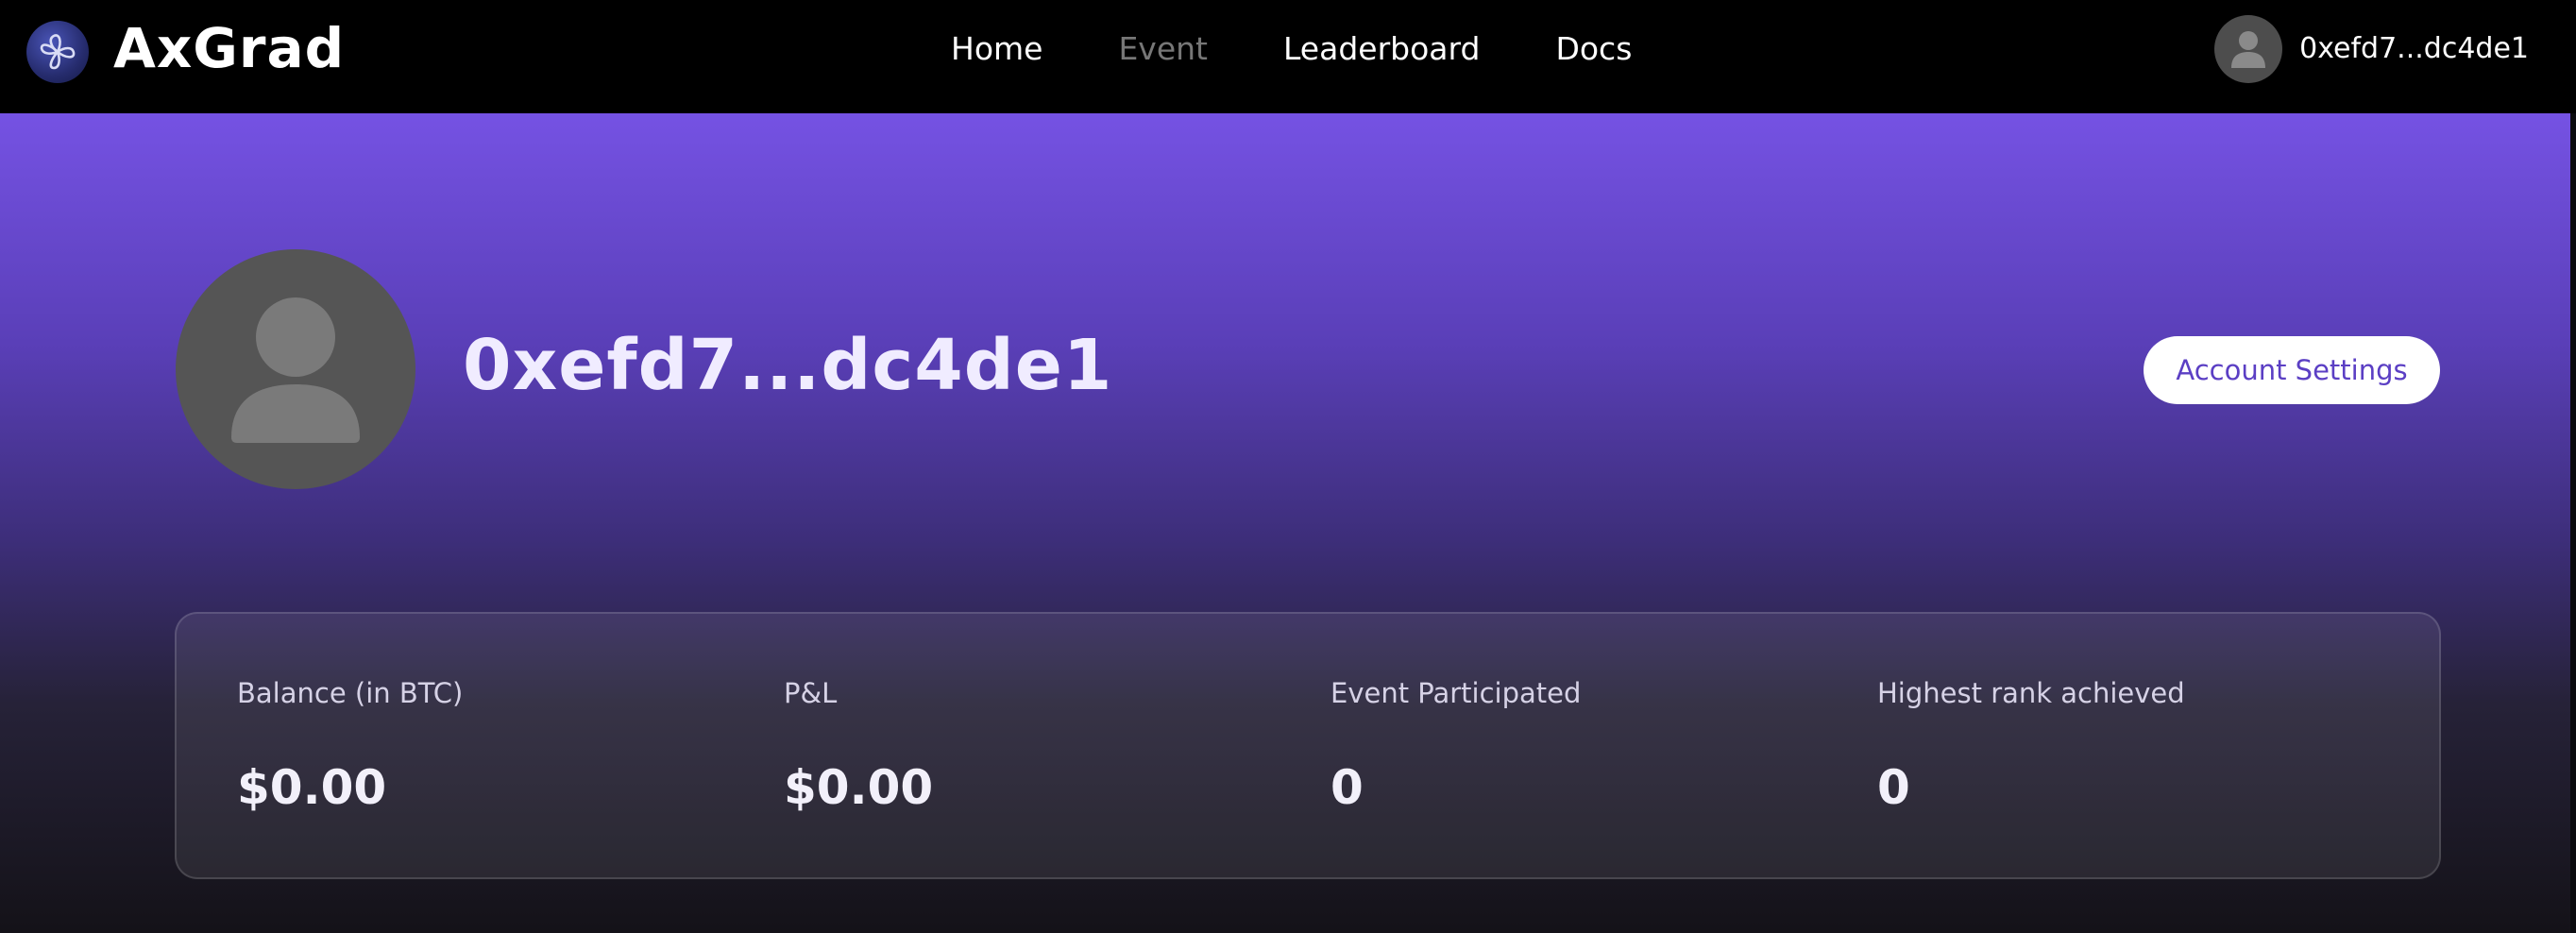 This screenshot has height=933, width=2576. What do you see at coordinates (1593, 49) in the screenshot?
I see `nav-link-docs: Docs` at bounding box center [1593, 49].